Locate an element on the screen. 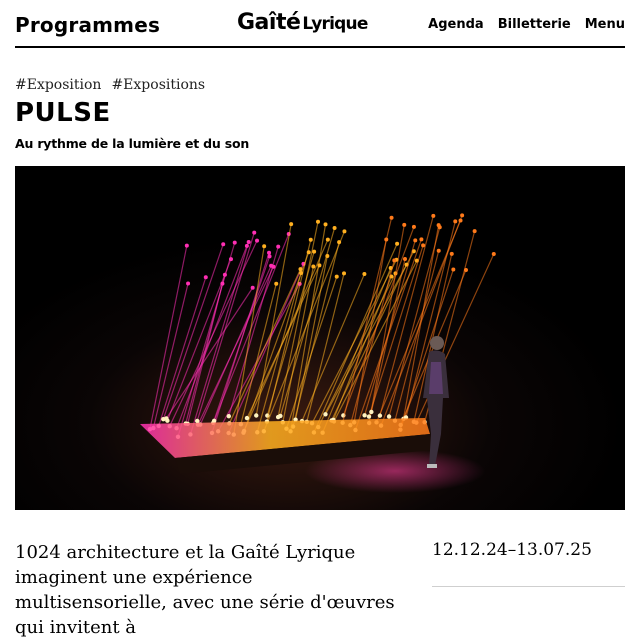 This screenshot has width=640, height=640. logo-sub-text: Lyrique is located at coordinates (335, 24).